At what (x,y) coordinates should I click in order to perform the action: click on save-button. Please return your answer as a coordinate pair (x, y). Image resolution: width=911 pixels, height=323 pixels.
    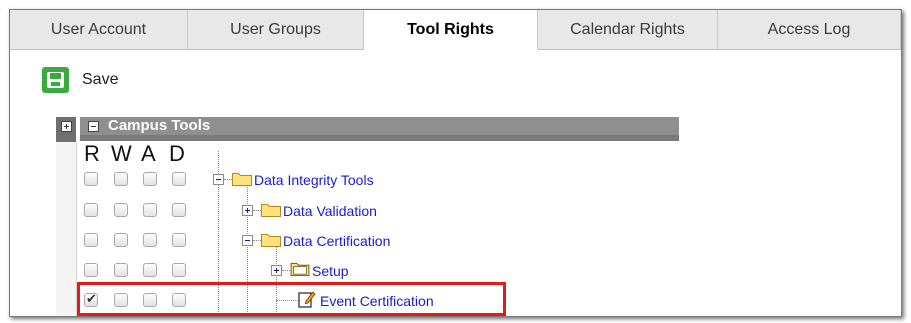
    Looking at the image, I should click on (55, 80).